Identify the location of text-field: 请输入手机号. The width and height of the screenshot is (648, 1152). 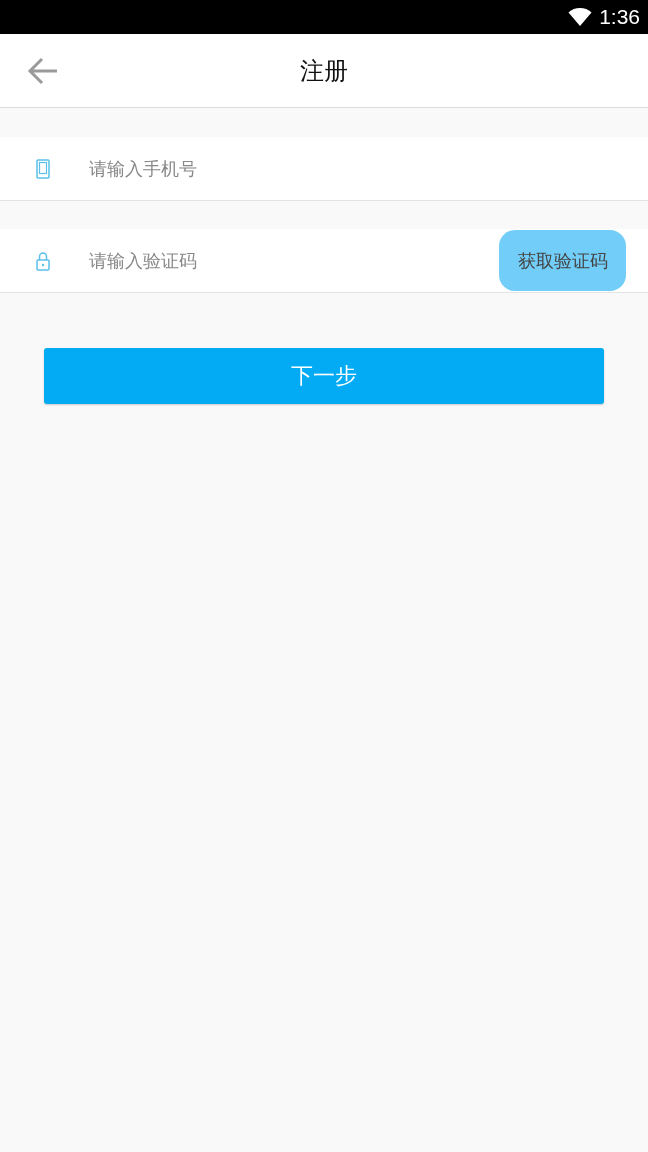
(324, 169).